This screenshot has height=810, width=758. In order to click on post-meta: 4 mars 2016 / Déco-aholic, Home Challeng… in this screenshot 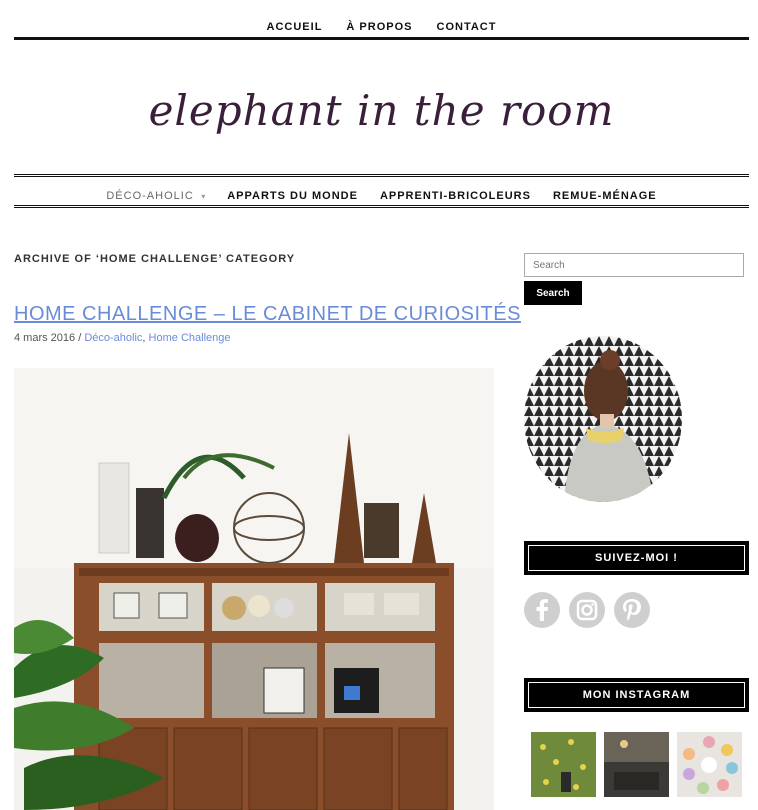, I will do `click(122, 338)`.